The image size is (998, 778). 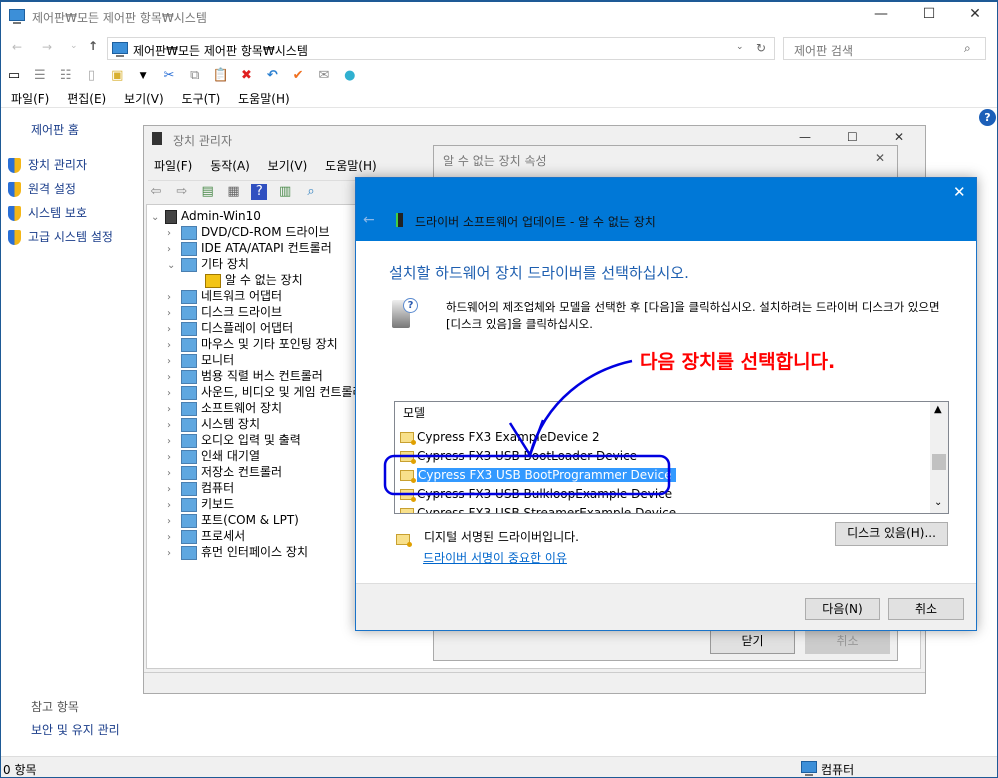 What do you see at coordinates (580, 407) in the screenshot?
I see `annotation-arrow-line` at bounding box center [580, 407].